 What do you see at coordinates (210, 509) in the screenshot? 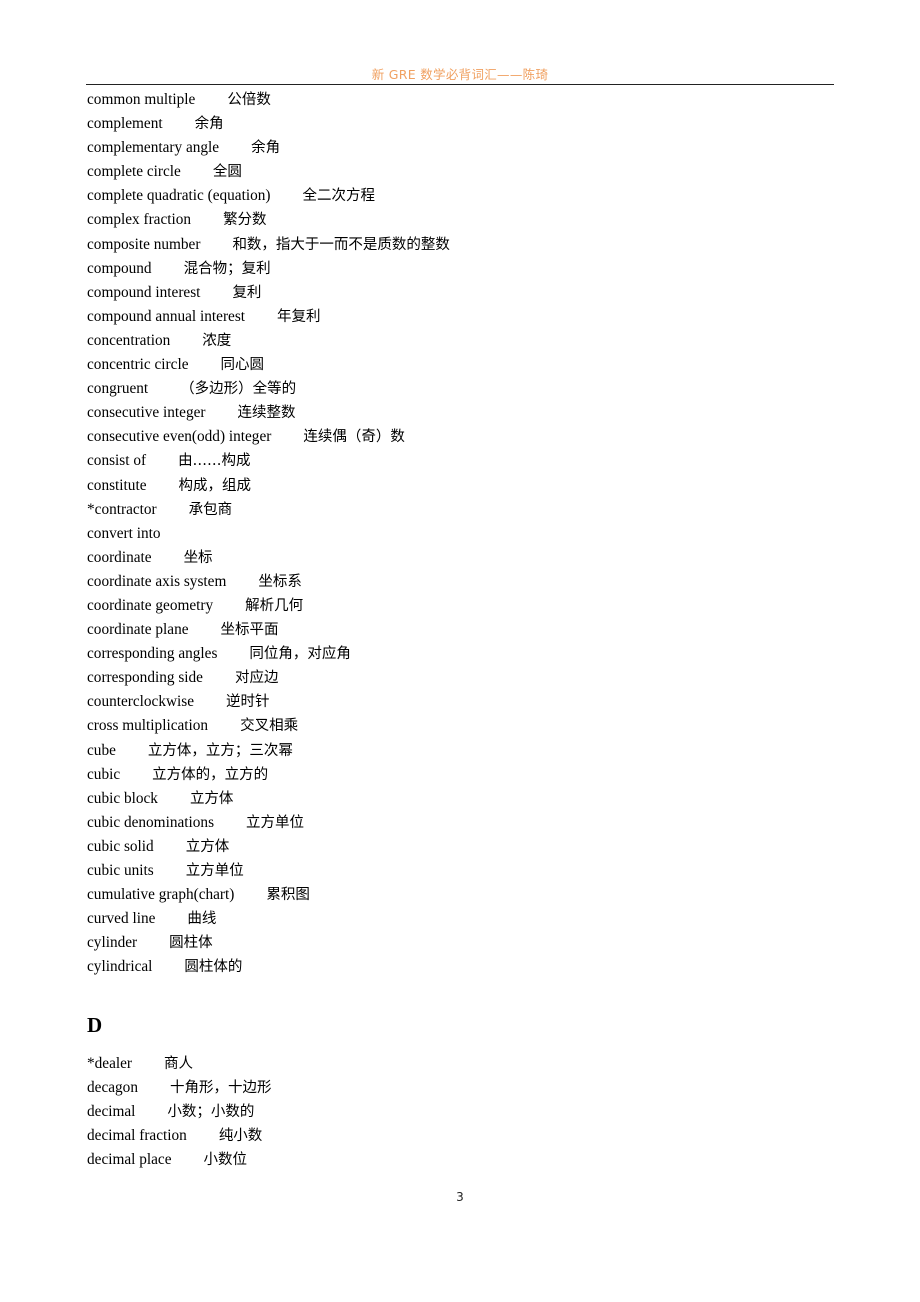
I see `entry-definition: 承包商` at bounding box center [210, 509].